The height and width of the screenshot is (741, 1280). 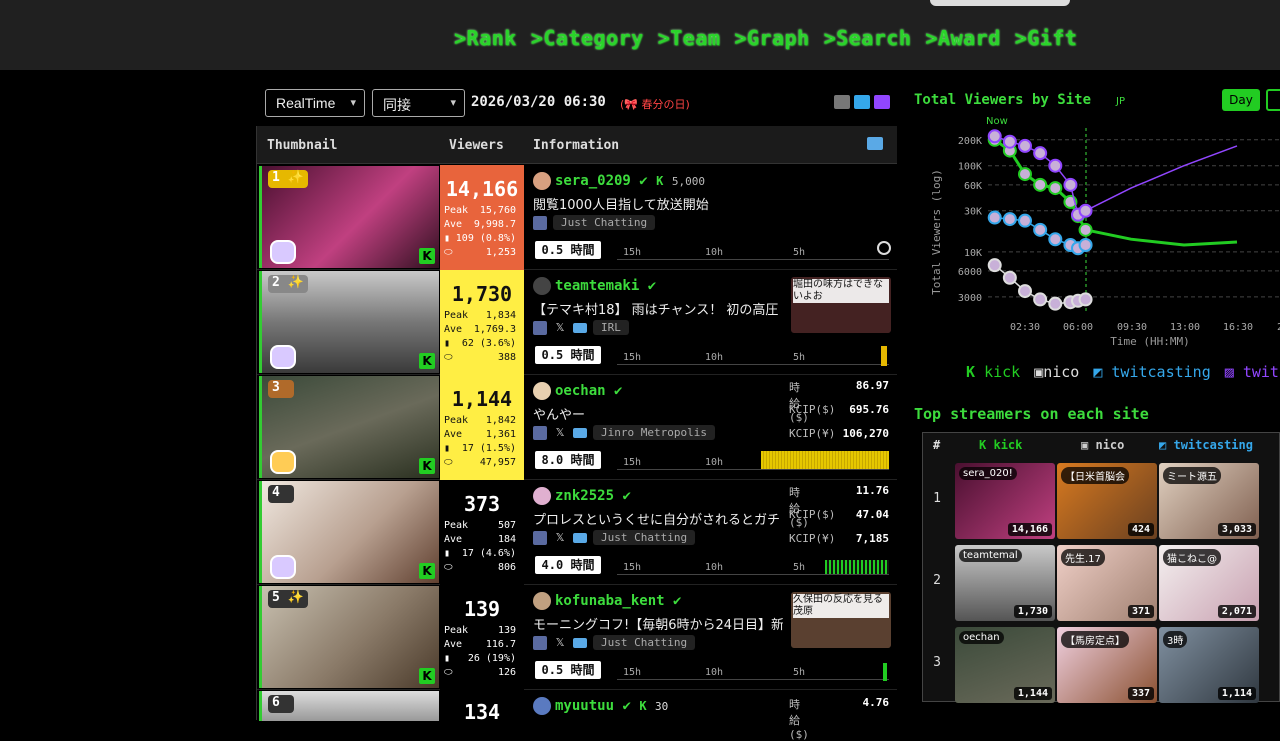 I want to click on nav-team: >Team, so click(x=689, y=38).